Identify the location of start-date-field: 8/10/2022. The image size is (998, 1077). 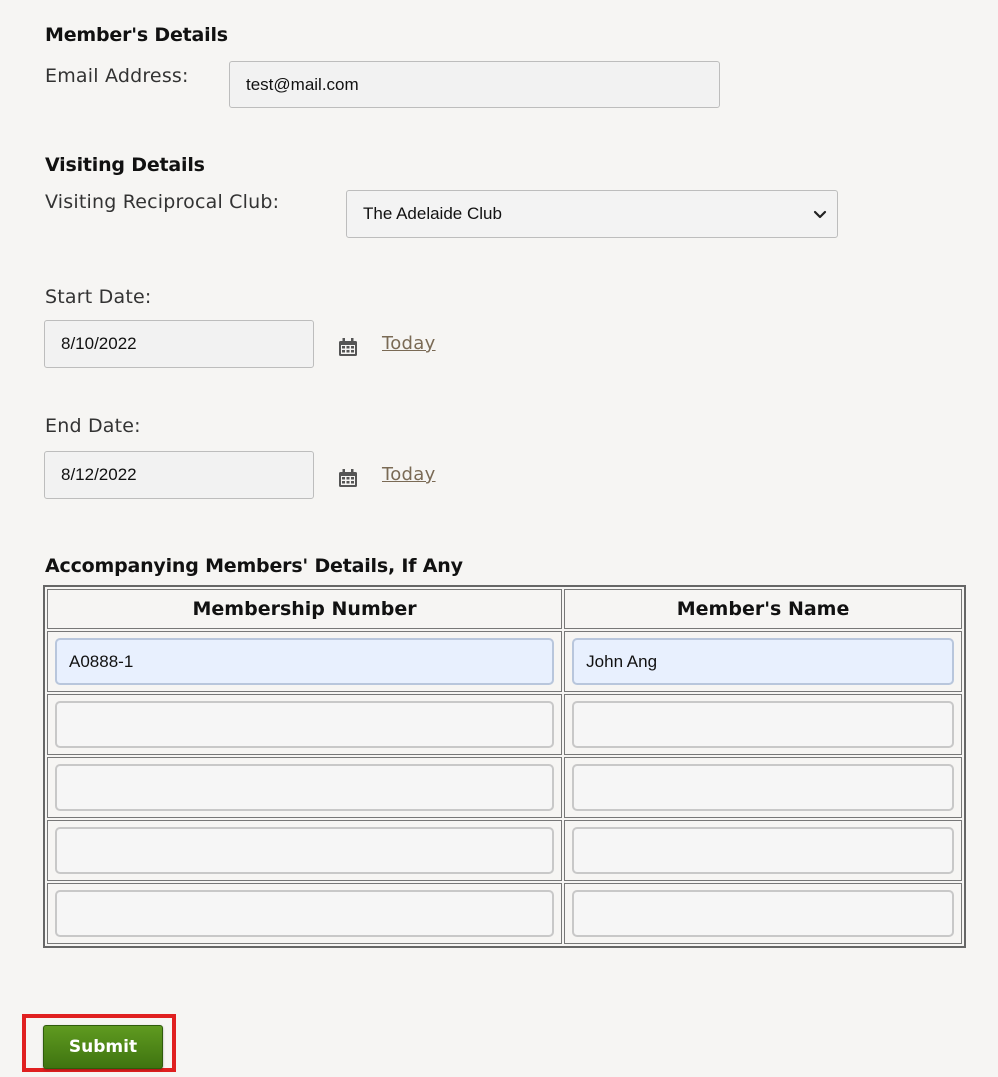
(179, 344).